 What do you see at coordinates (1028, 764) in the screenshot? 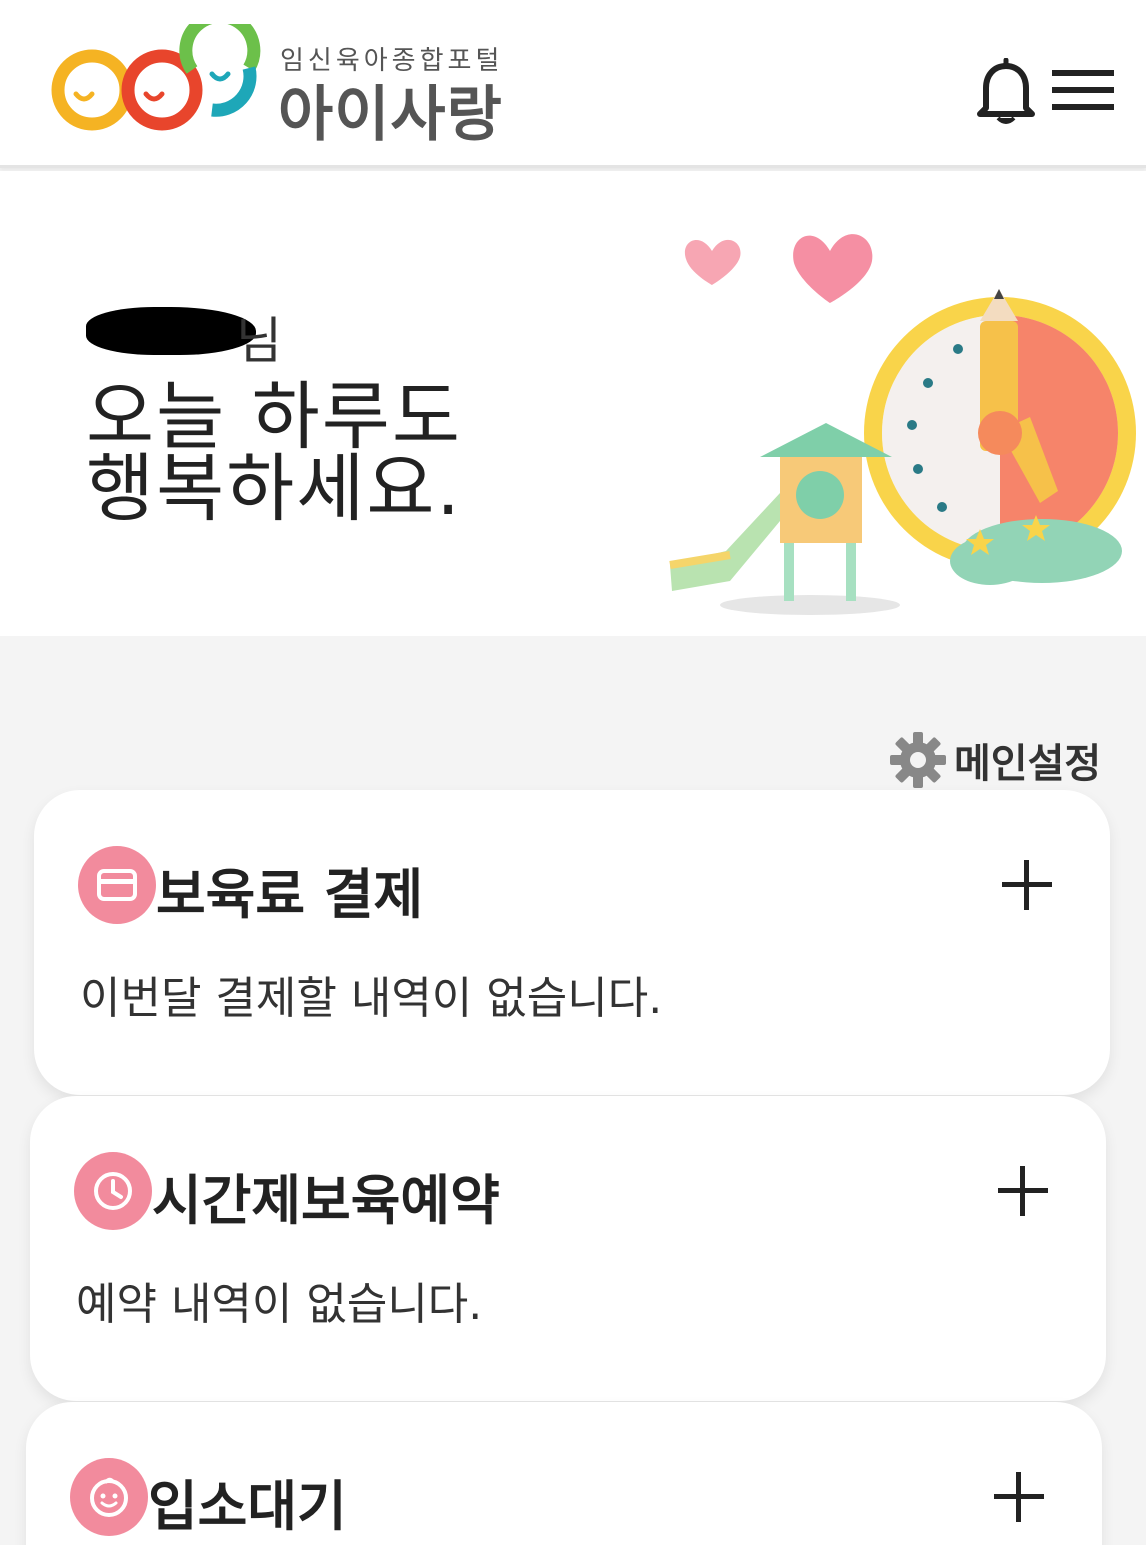
I see `main-settings-label: 메인설정` at bounding box center [1028, 764].